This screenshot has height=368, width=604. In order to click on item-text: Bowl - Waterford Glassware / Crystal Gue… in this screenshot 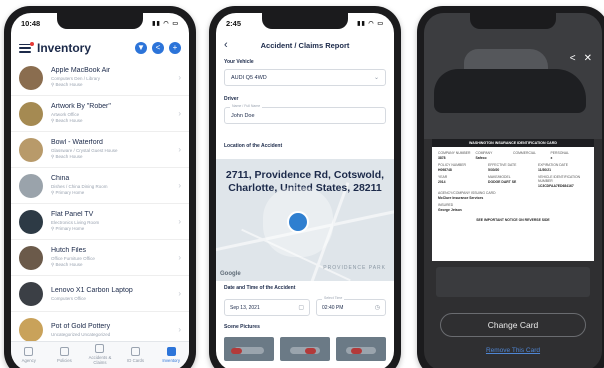, I will do `click(114, 149)`.